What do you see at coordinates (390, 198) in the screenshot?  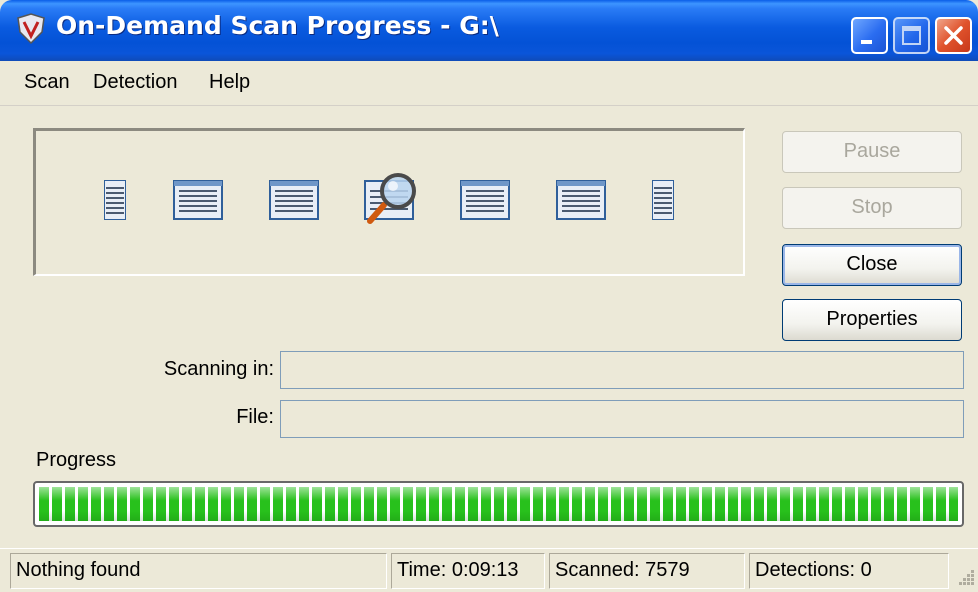 I see `magnifier-document-icon` at bounding box center [390, 198].